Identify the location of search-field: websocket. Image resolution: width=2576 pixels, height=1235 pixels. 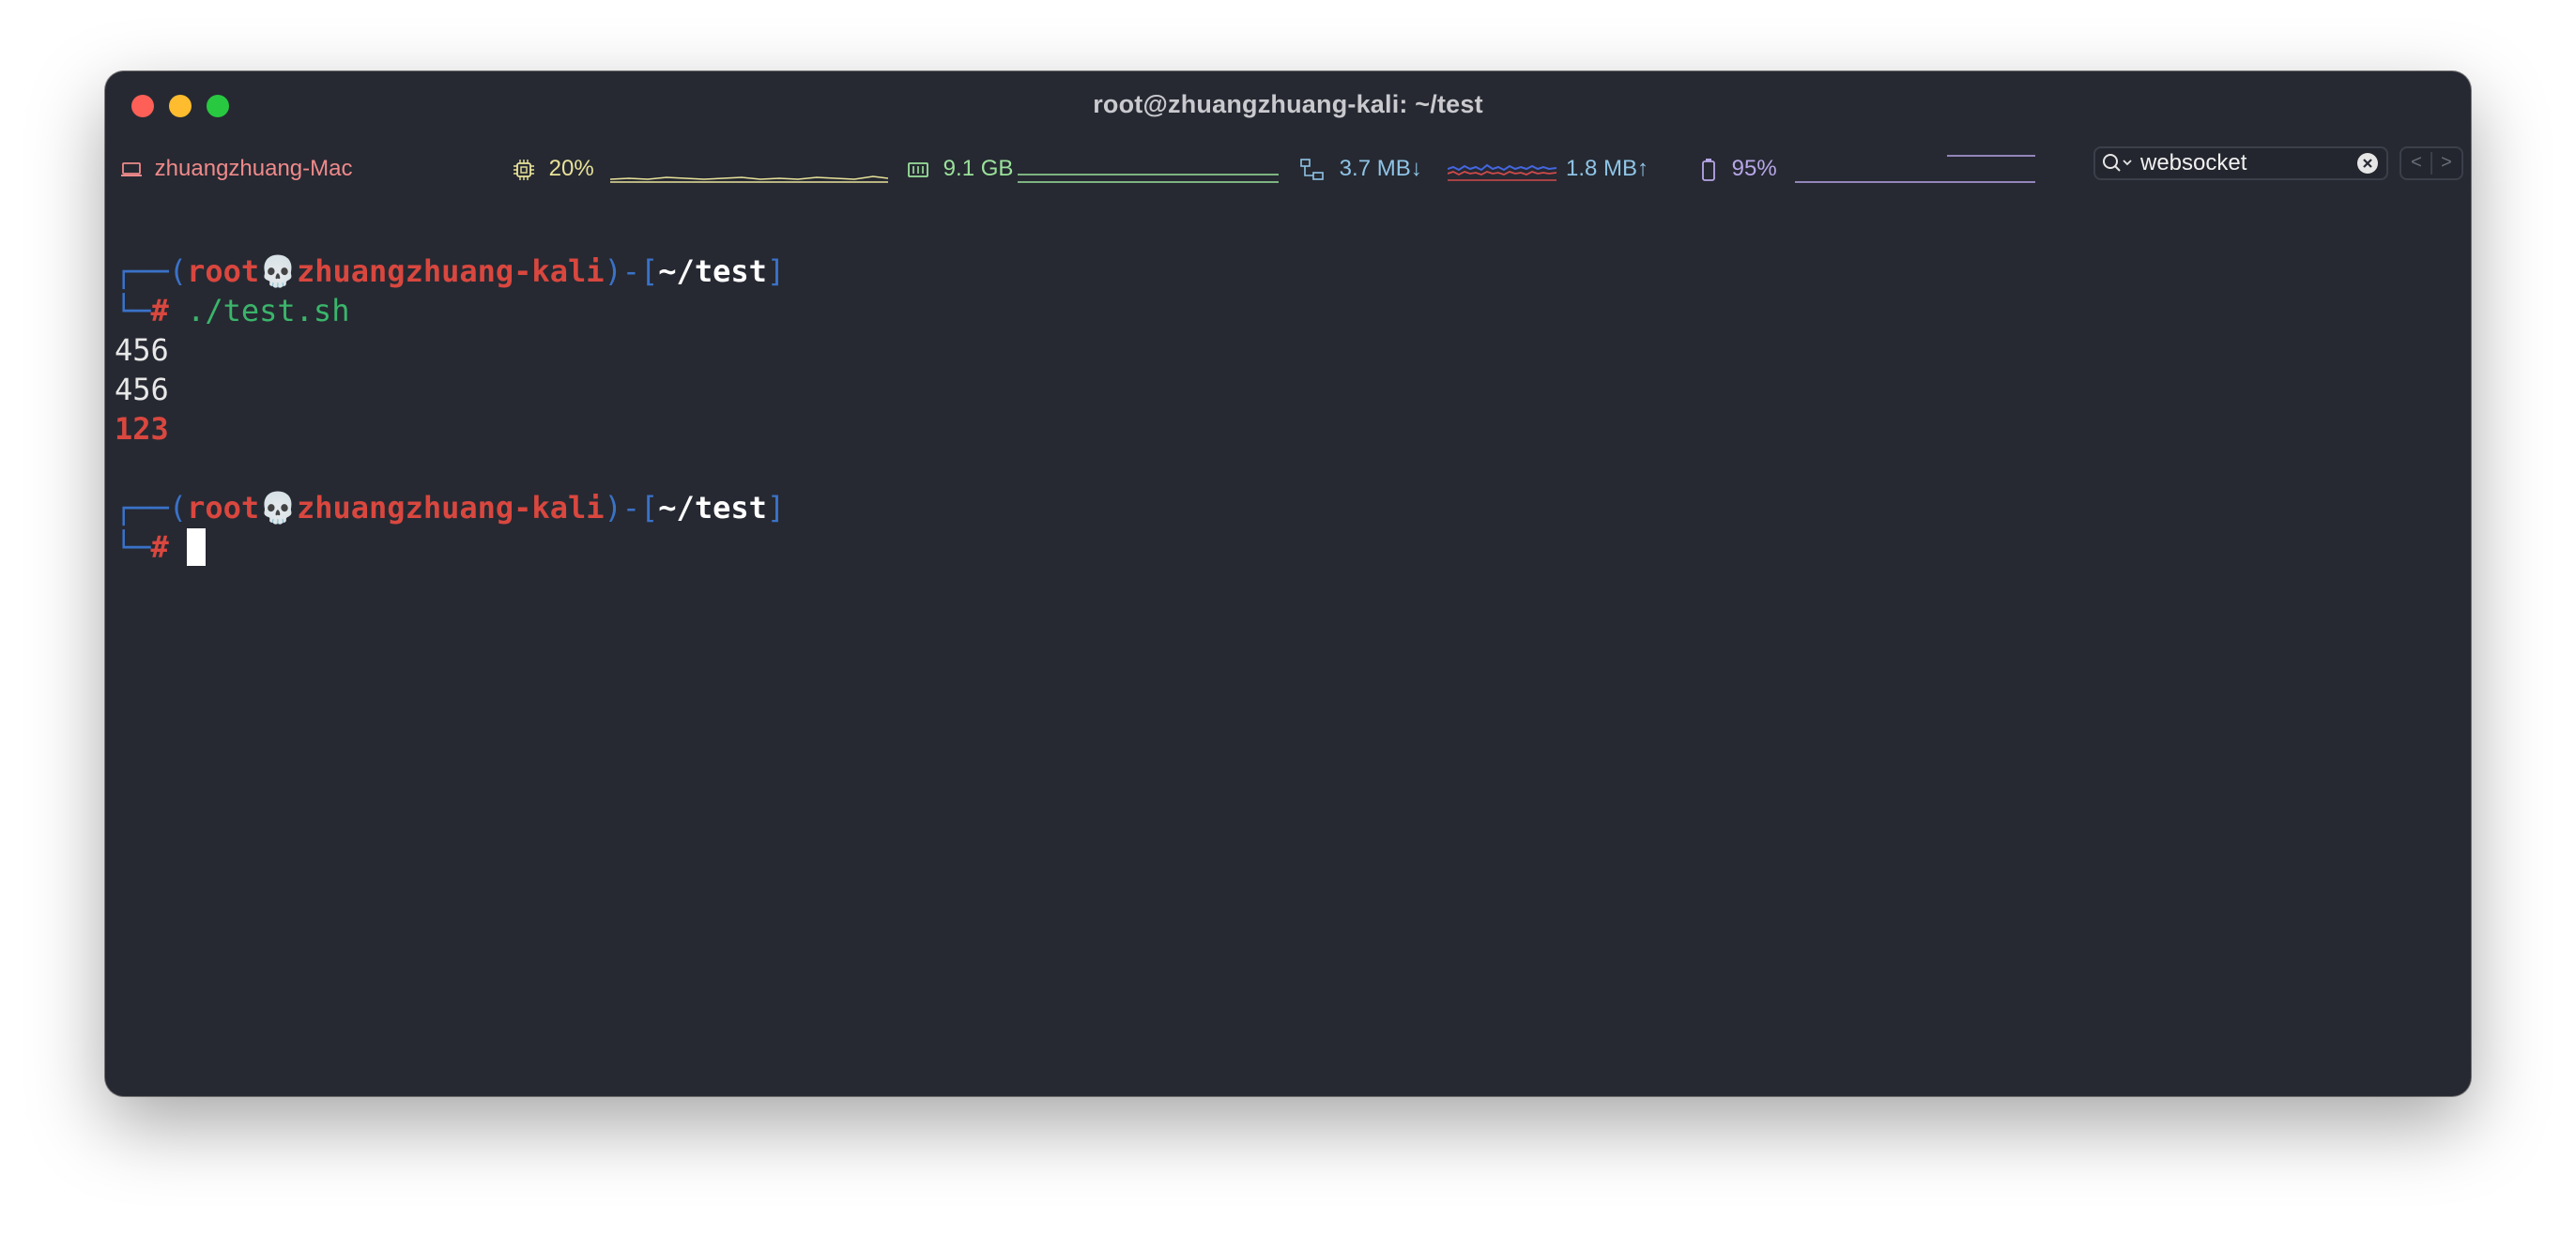
(2241, 163).